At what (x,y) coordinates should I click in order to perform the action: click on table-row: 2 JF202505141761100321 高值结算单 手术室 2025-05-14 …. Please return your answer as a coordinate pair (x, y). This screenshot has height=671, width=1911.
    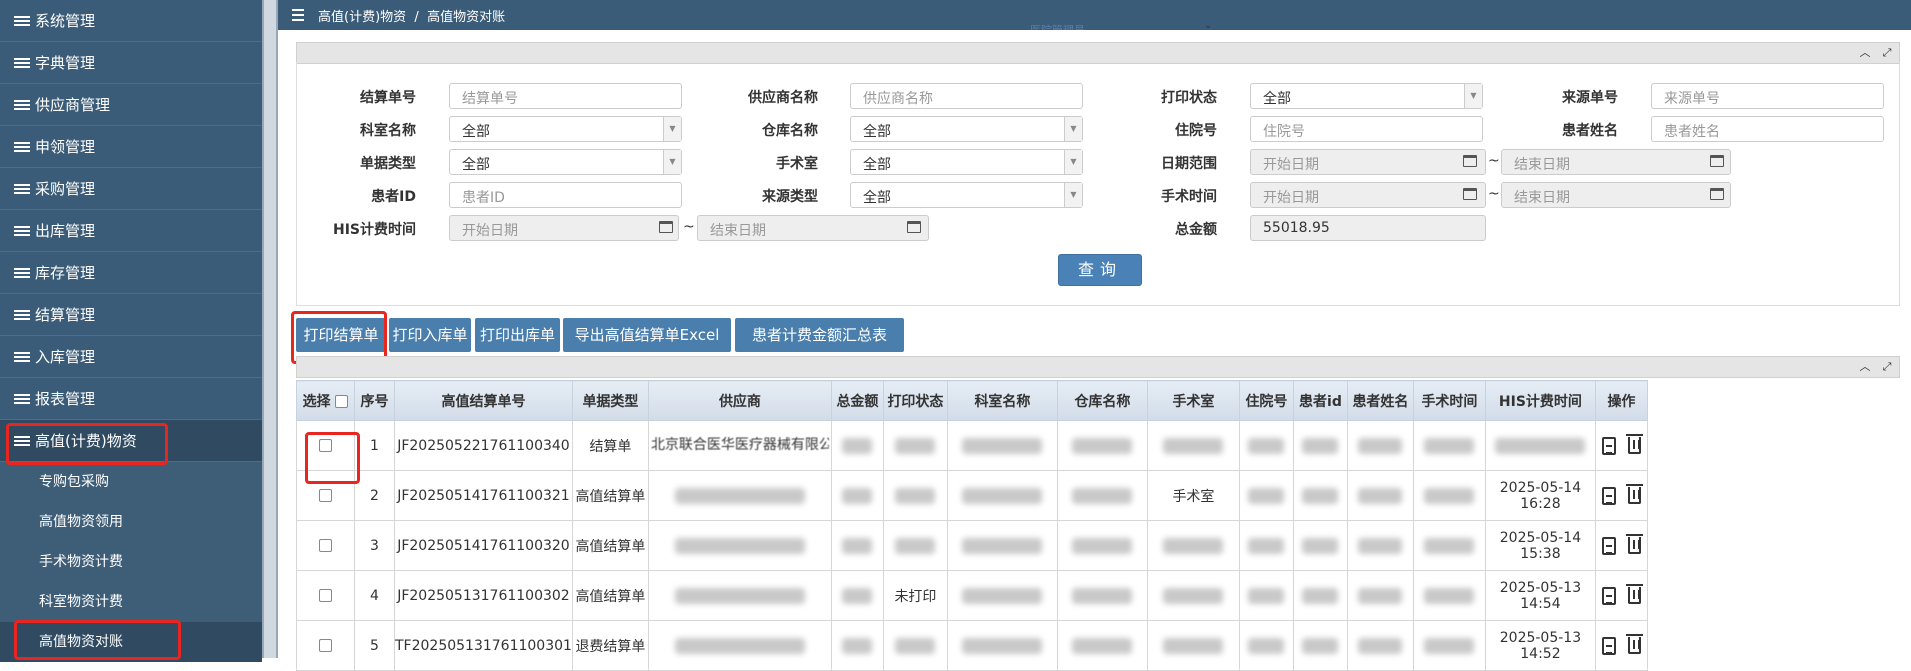
    Looking at the image, I should click on (972, 495).